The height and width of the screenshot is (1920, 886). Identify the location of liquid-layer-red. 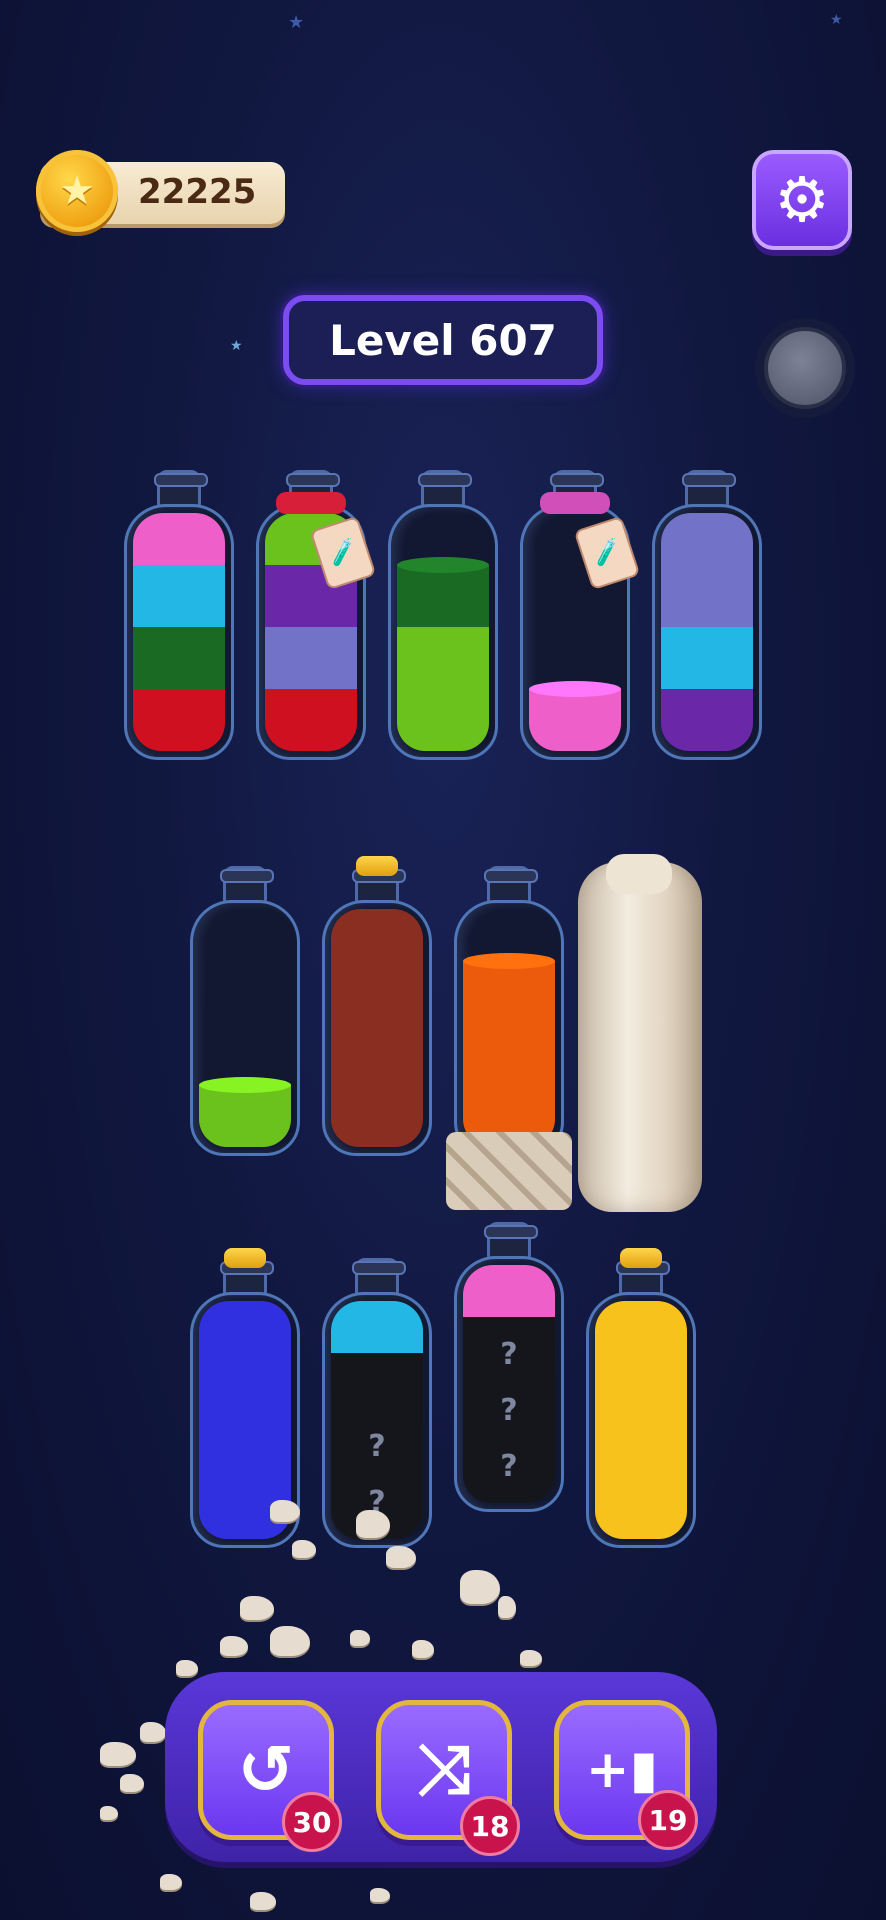
(179, 720).